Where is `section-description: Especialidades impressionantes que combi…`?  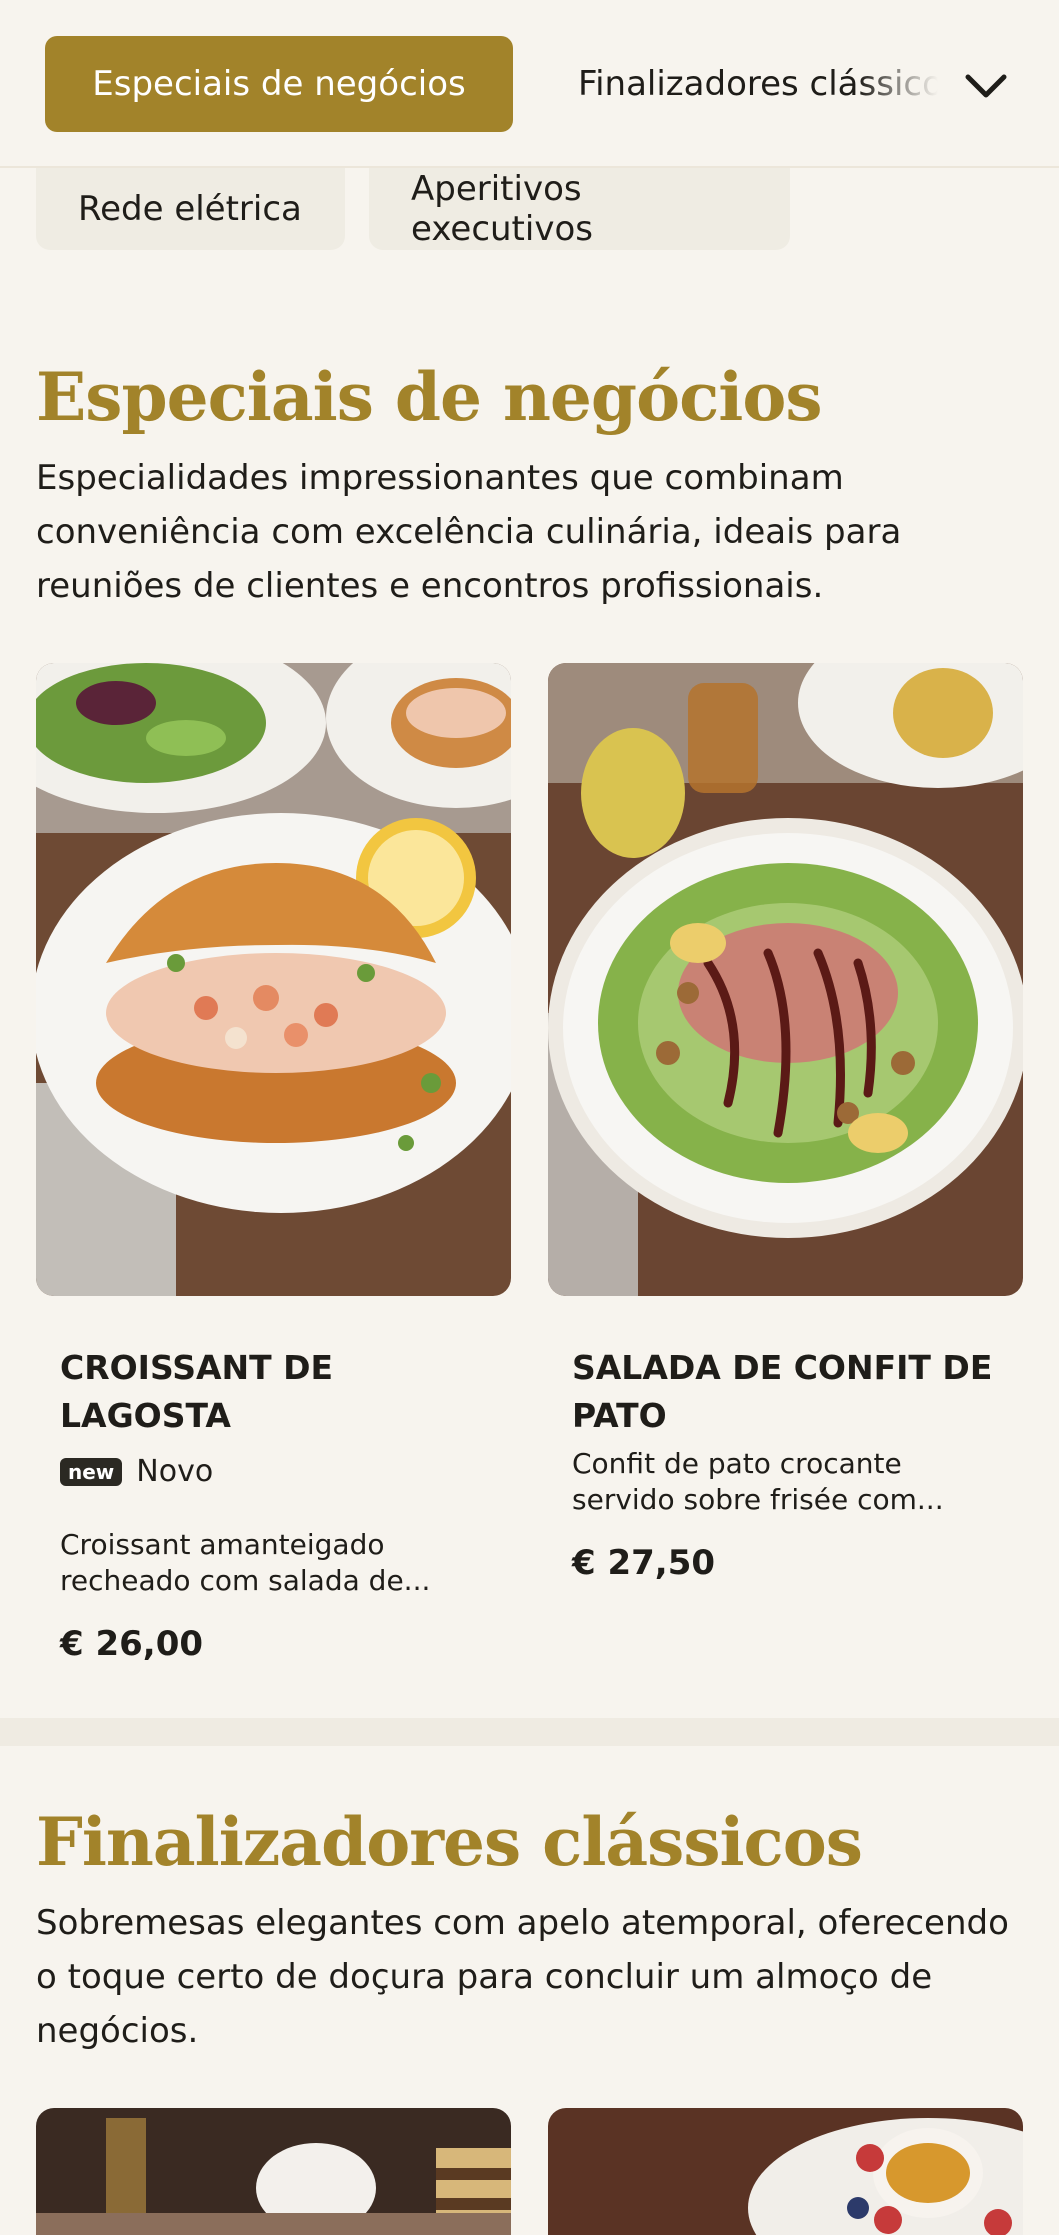 section-description: Especialidades impressionantes que combi… is located at coordinates (469, 532).